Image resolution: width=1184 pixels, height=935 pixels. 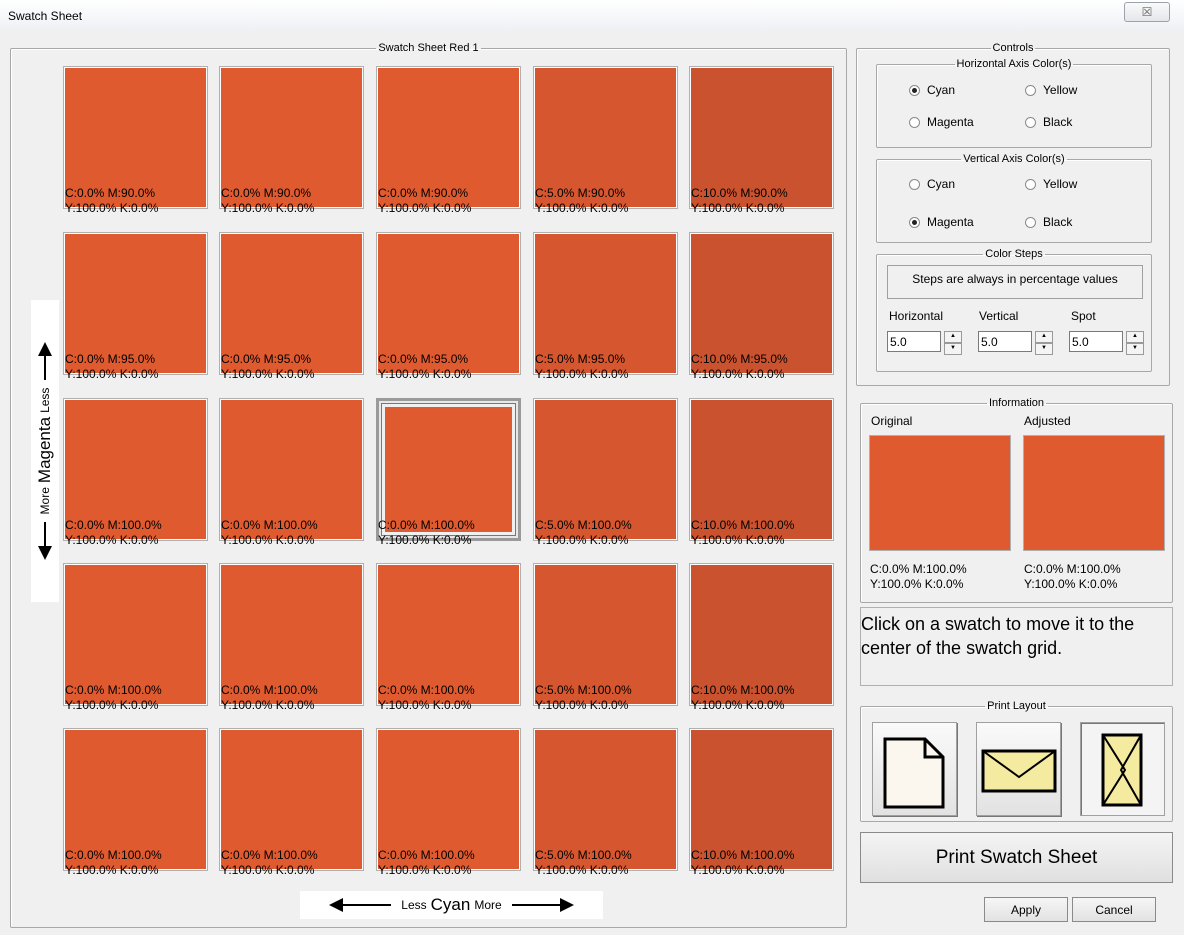 I want to click on spot-step-label: Spot, so click(x=1083, y=316).